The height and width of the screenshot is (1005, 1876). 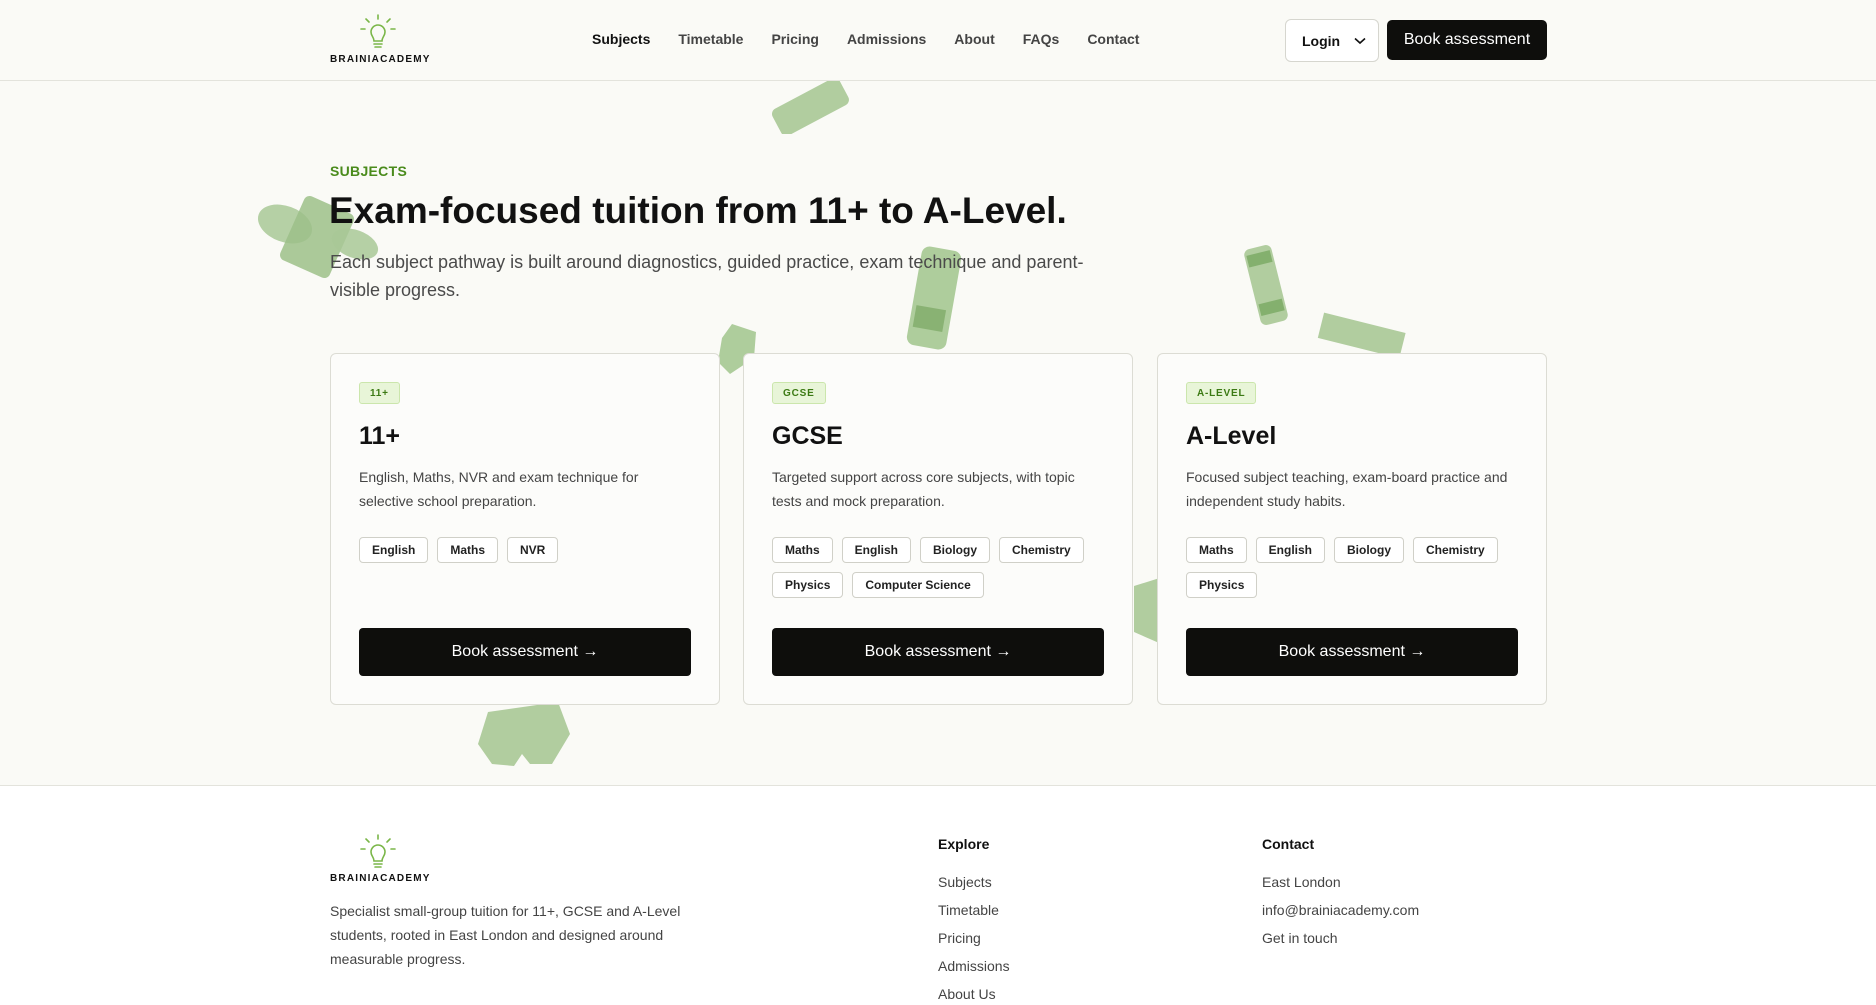 I want to click on footer-link-pricing: Pricing, so click(x=974, y=938).